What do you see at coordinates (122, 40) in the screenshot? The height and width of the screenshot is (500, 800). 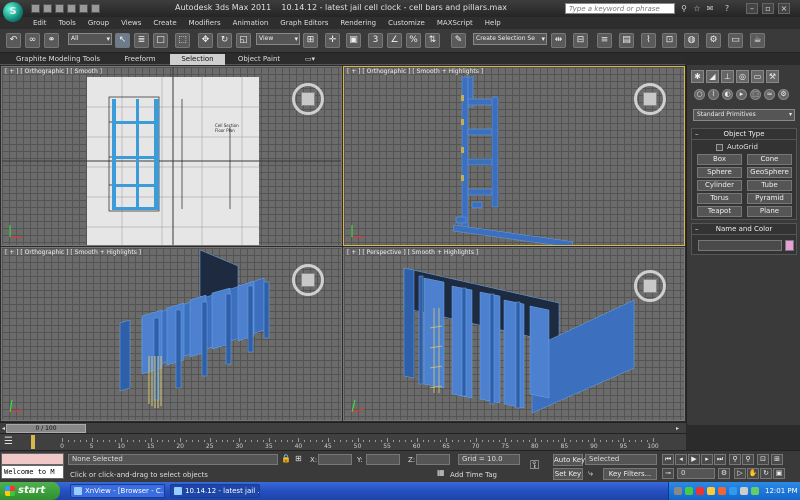 I see `select-object-icon: ↖` at bounding box center [122, 40].